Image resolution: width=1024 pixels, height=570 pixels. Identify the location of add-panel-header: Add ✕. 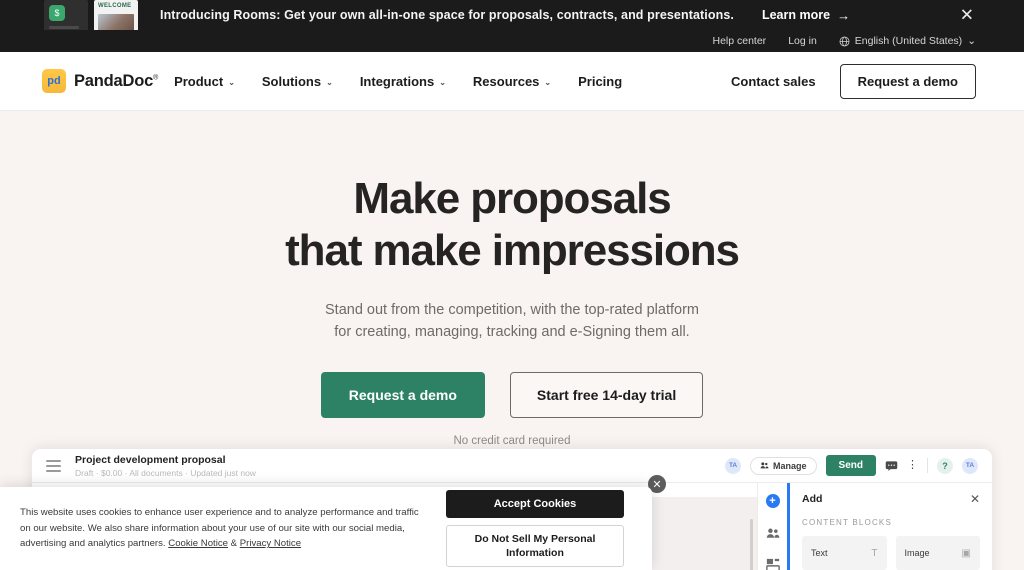
(891, 499).